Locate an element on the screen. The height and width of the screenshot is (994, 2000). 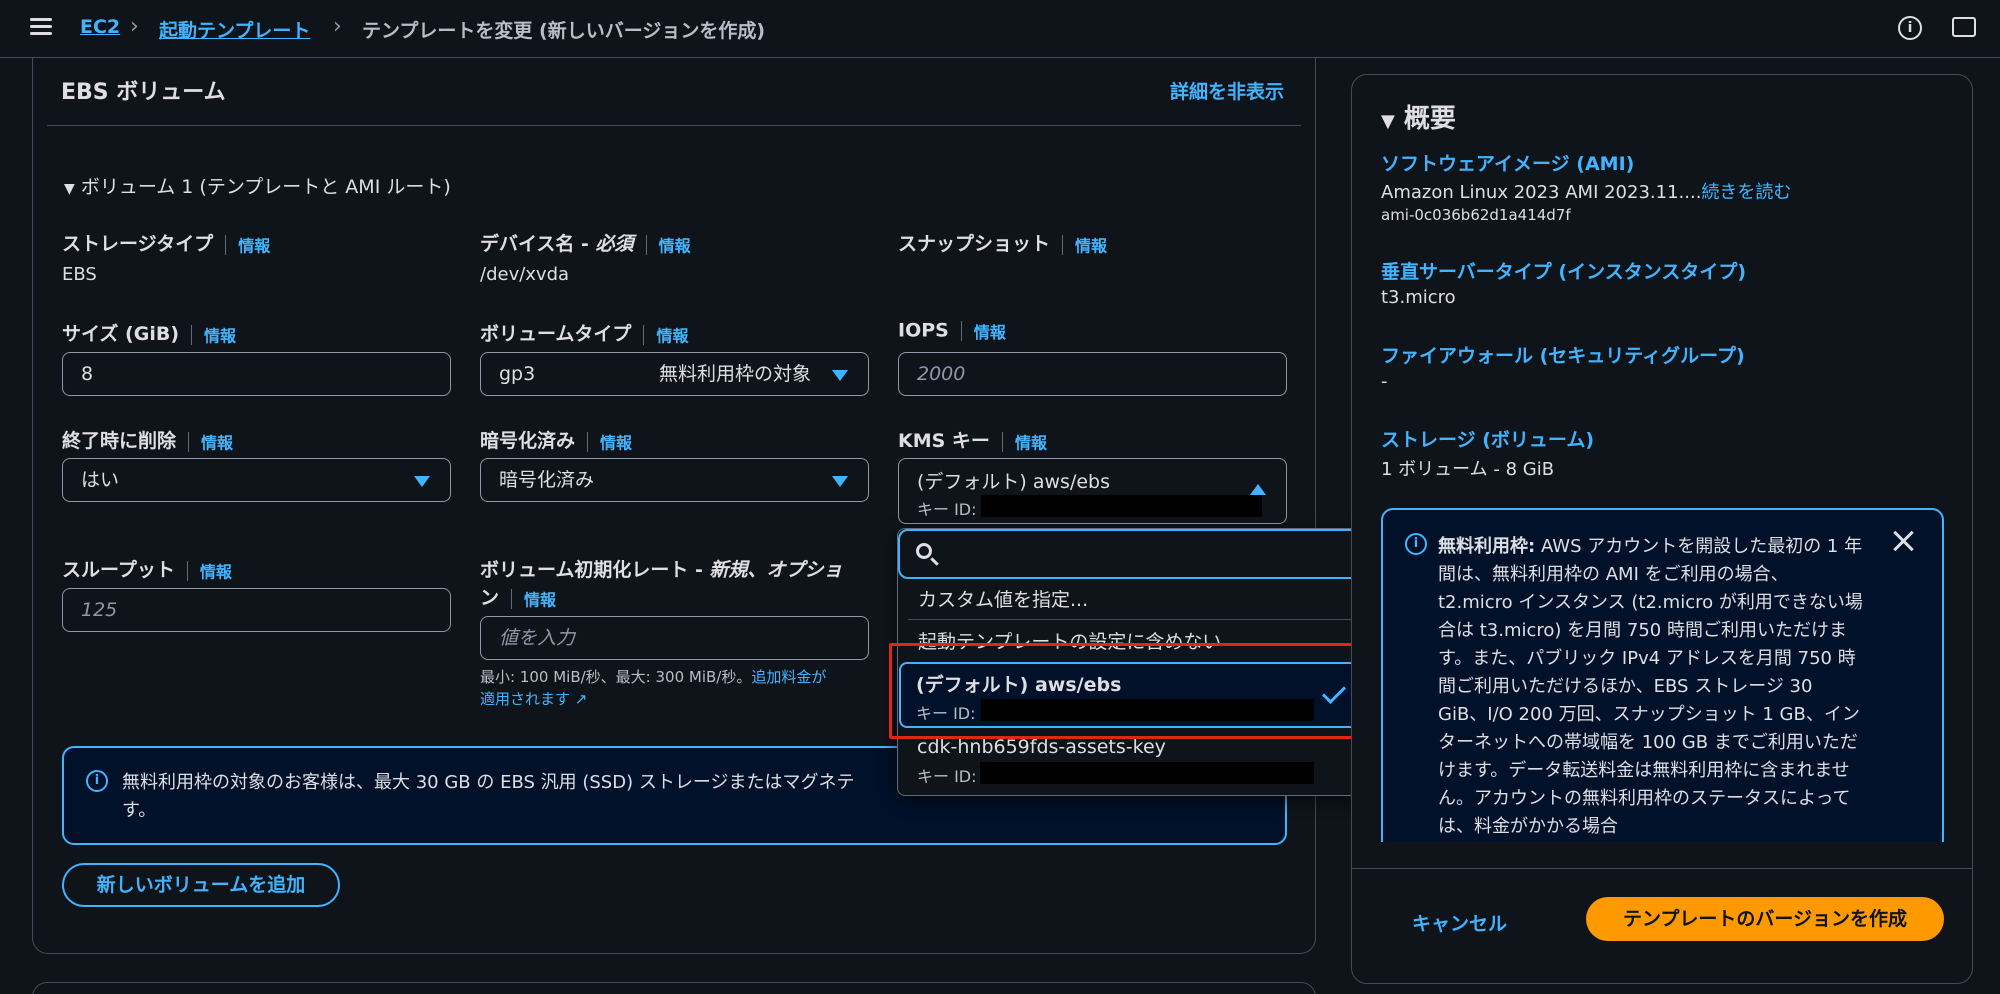
summary-header: ▼ 概要 is located at coordinates (1418, 116).